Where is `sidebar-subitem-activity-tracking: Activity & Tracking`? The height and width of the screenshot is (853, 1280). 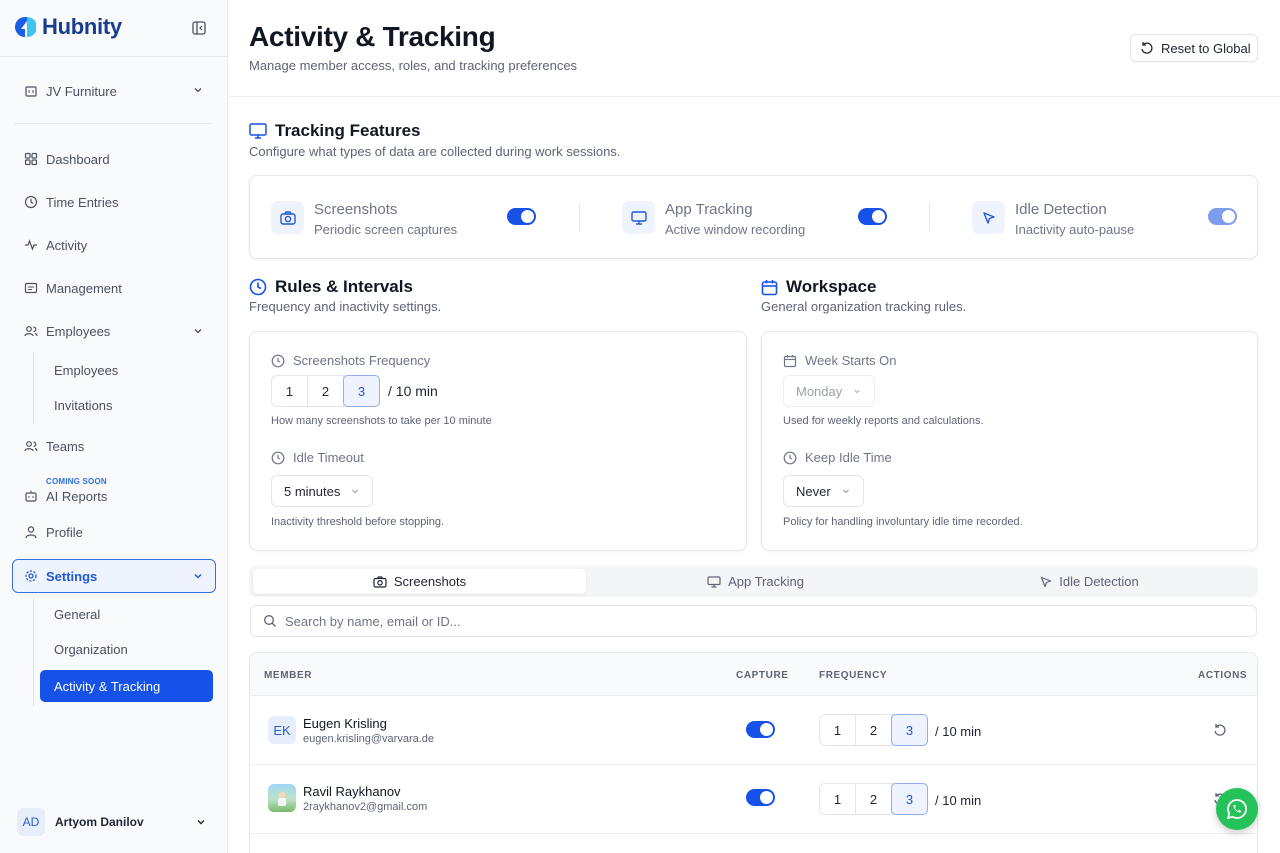 sidebar-subitem-activity-tracking: Activity & Tracking is located at coordinates (126, 686).